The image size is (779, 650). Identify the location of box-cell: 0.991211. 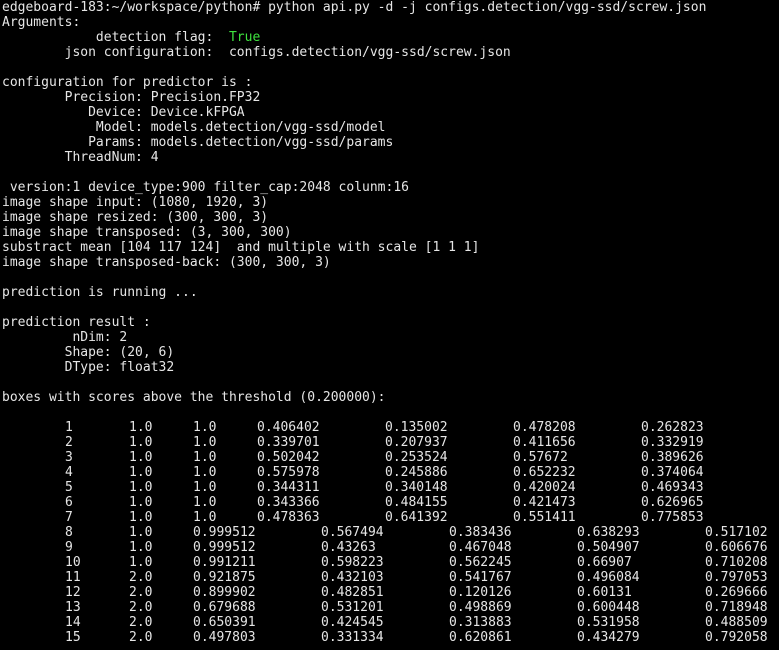
(224, 562).